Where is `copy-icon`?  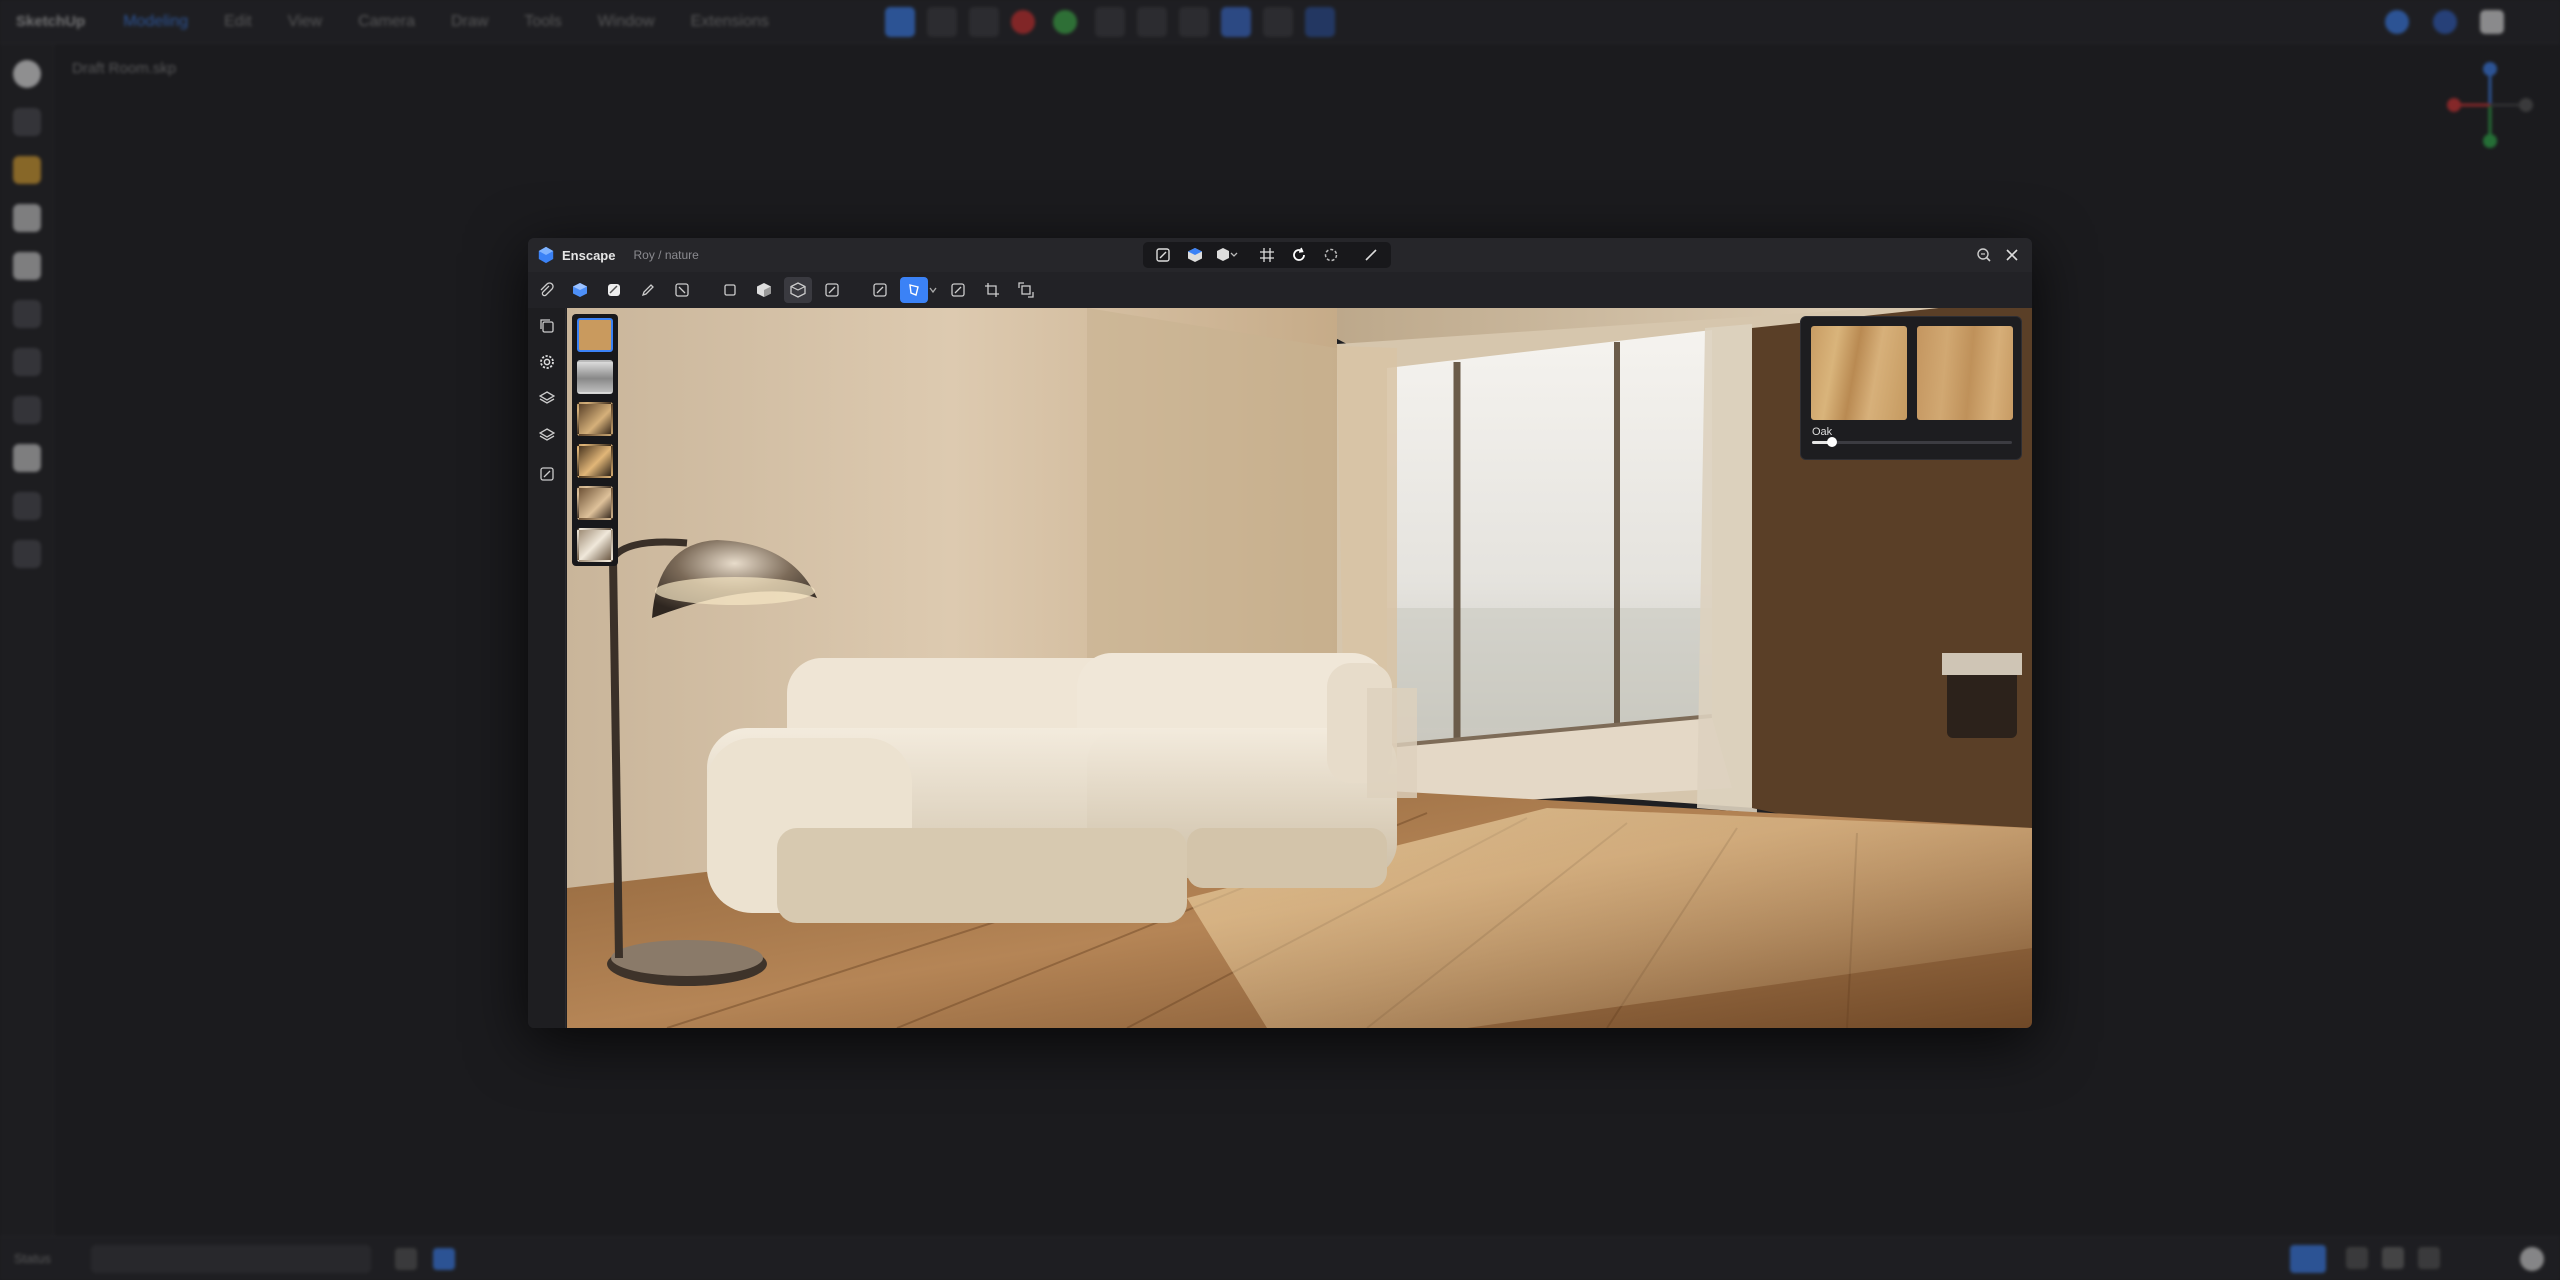
copy-icon is located at coordinates (547, 326).